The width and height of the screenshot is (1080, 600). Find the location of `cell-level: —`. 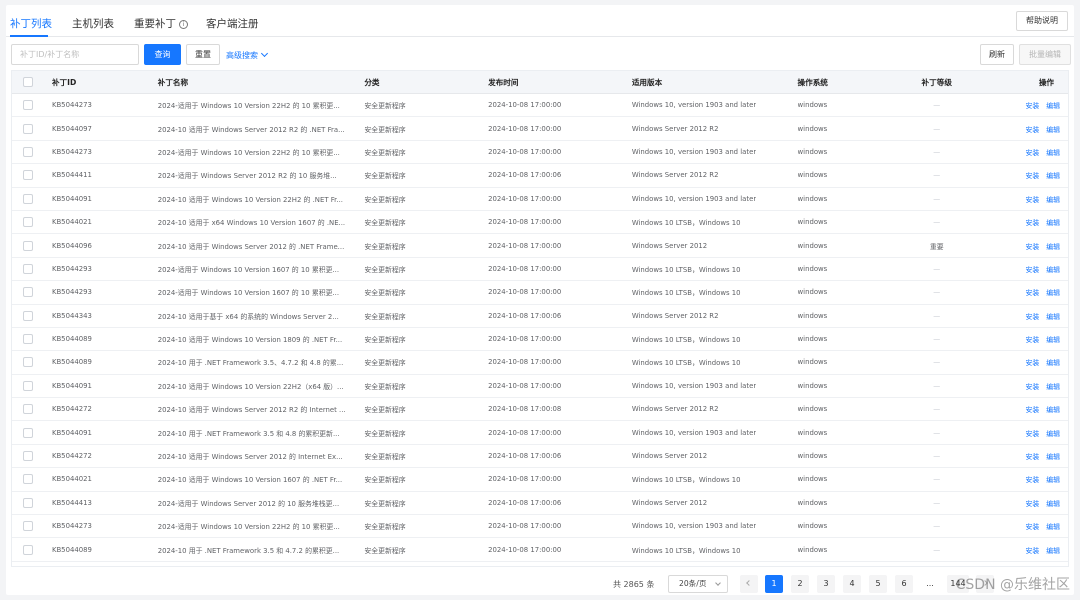

cell-level: — is located at coordinates (936, 479).